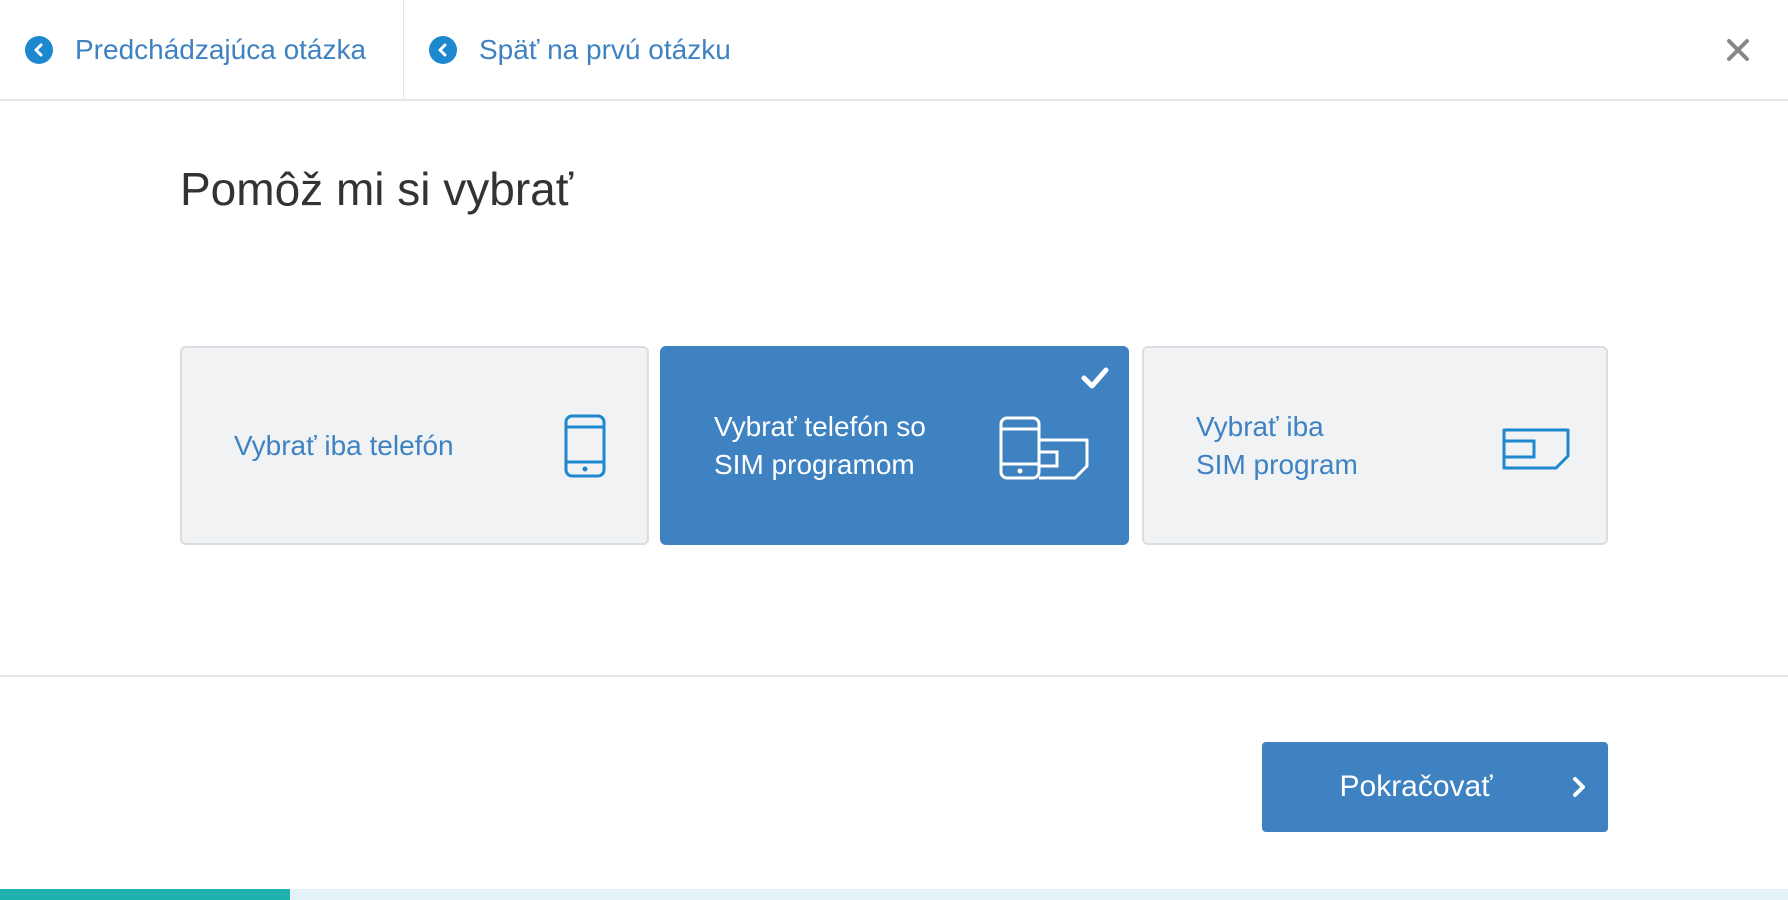 This screenshot has height=900, width=1788. Describe the element at coordinates (1277, 445) in the screenshot. I see `option-label: Vybrať iba SIM program` at that location.